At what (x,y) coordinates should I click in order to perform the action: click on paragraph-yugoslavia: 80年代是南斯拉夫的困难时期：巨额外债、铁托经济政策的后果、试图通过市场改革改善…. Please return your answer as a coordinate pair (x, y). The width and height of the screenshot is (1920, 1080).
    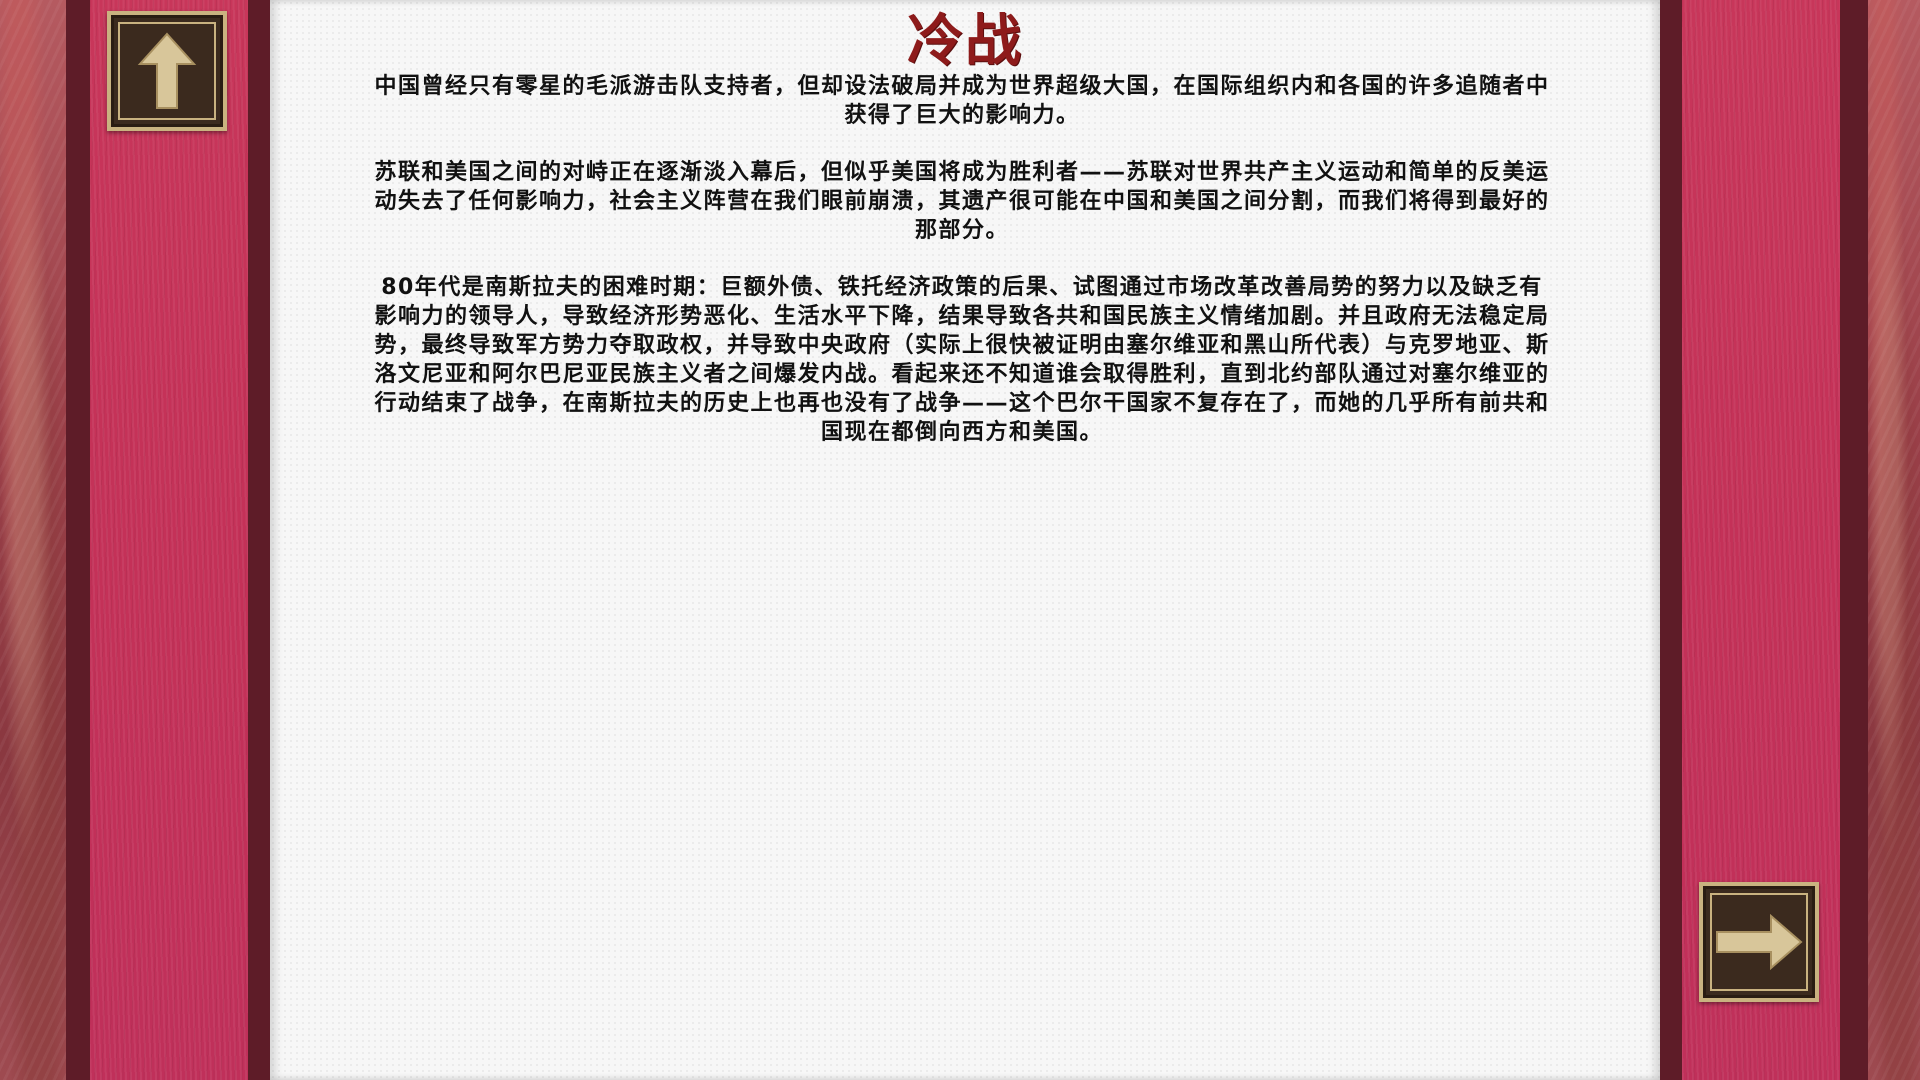
    Looking at the image, I should click on (962, 360).